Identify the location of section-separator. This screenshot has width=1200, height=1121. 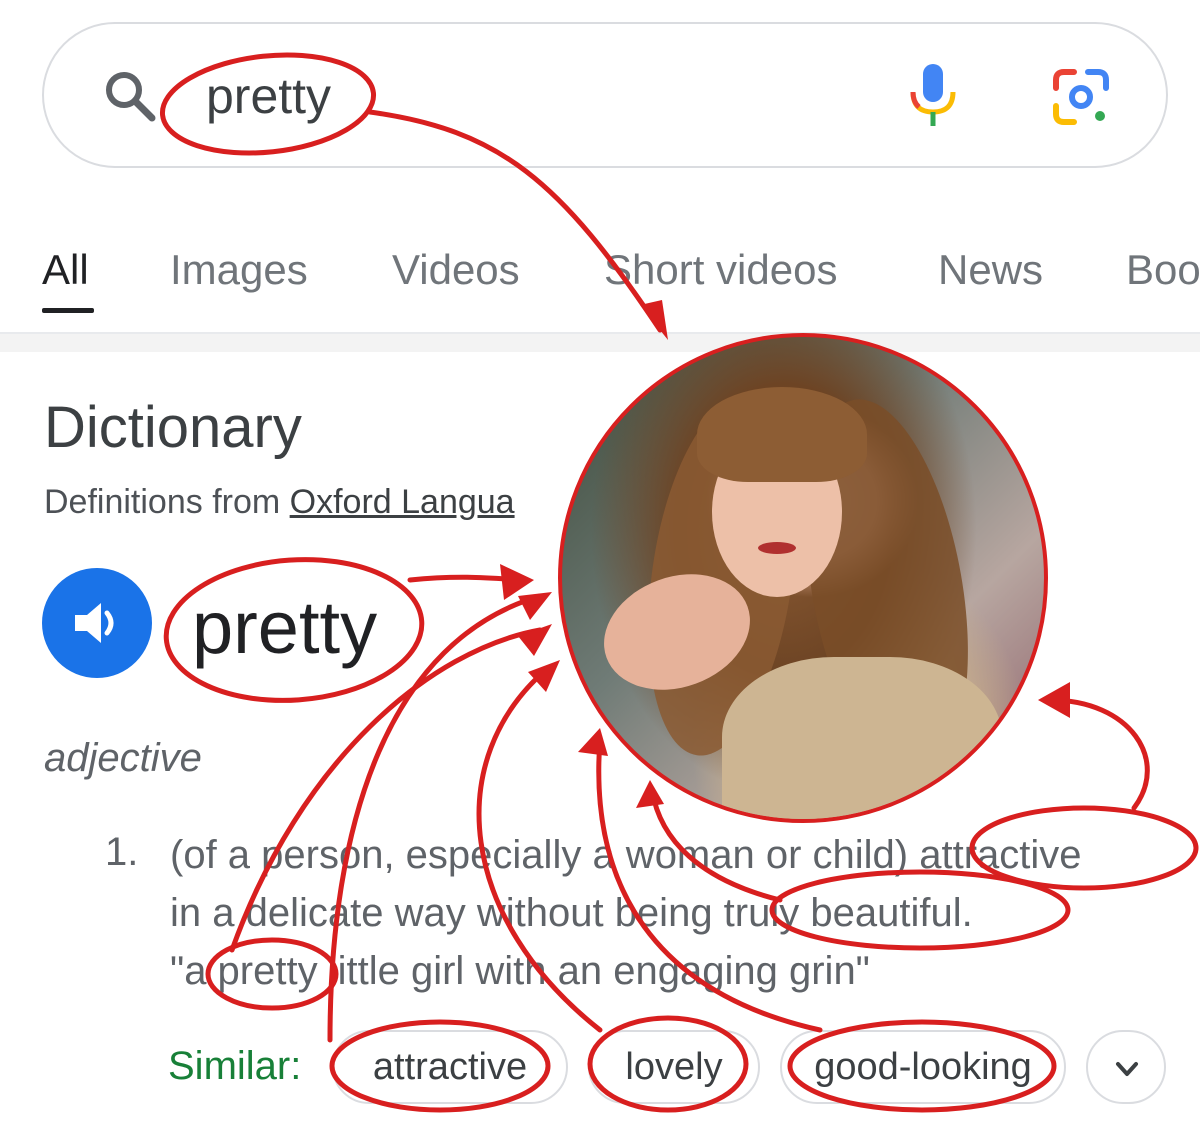
(600, 343).